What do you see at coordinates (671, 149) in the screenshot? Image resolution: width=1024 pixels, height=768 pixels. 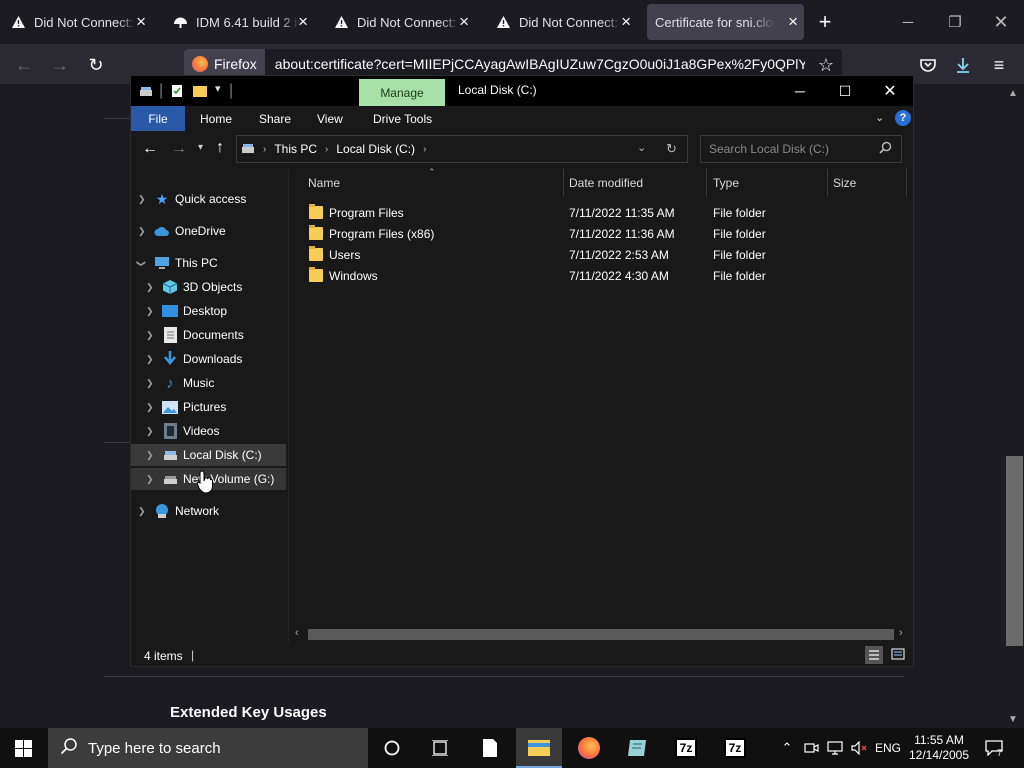 I see `refresh-icon: ↻` at bounding box center [671, 149].